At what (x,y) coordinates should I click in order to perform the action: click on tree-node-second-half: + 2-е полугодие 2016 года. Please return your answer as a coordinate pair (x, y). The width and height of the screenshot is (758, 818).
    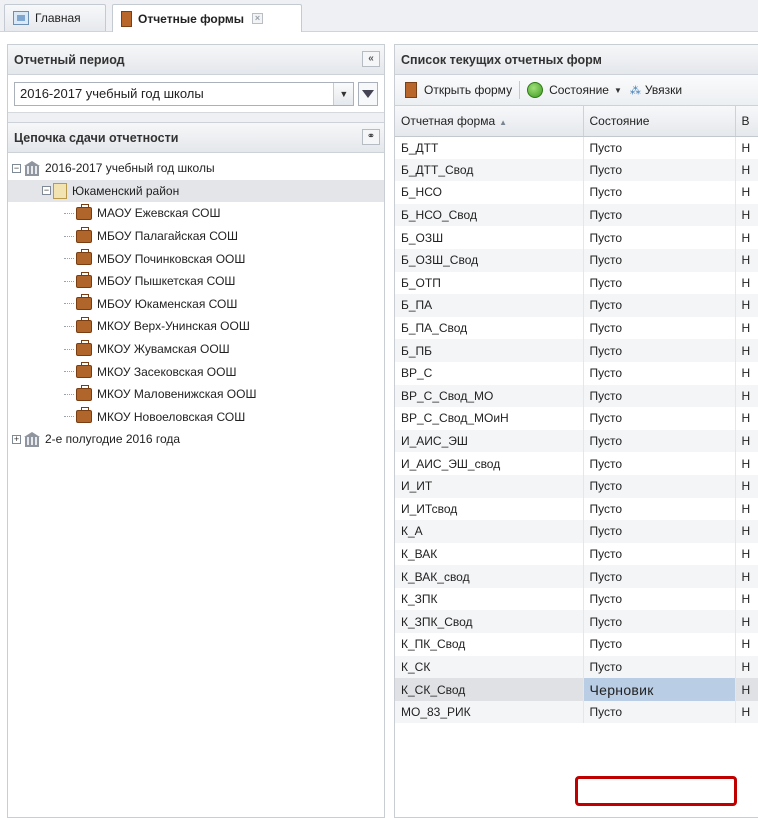
    Looking at the image, I should click on (196, 439).